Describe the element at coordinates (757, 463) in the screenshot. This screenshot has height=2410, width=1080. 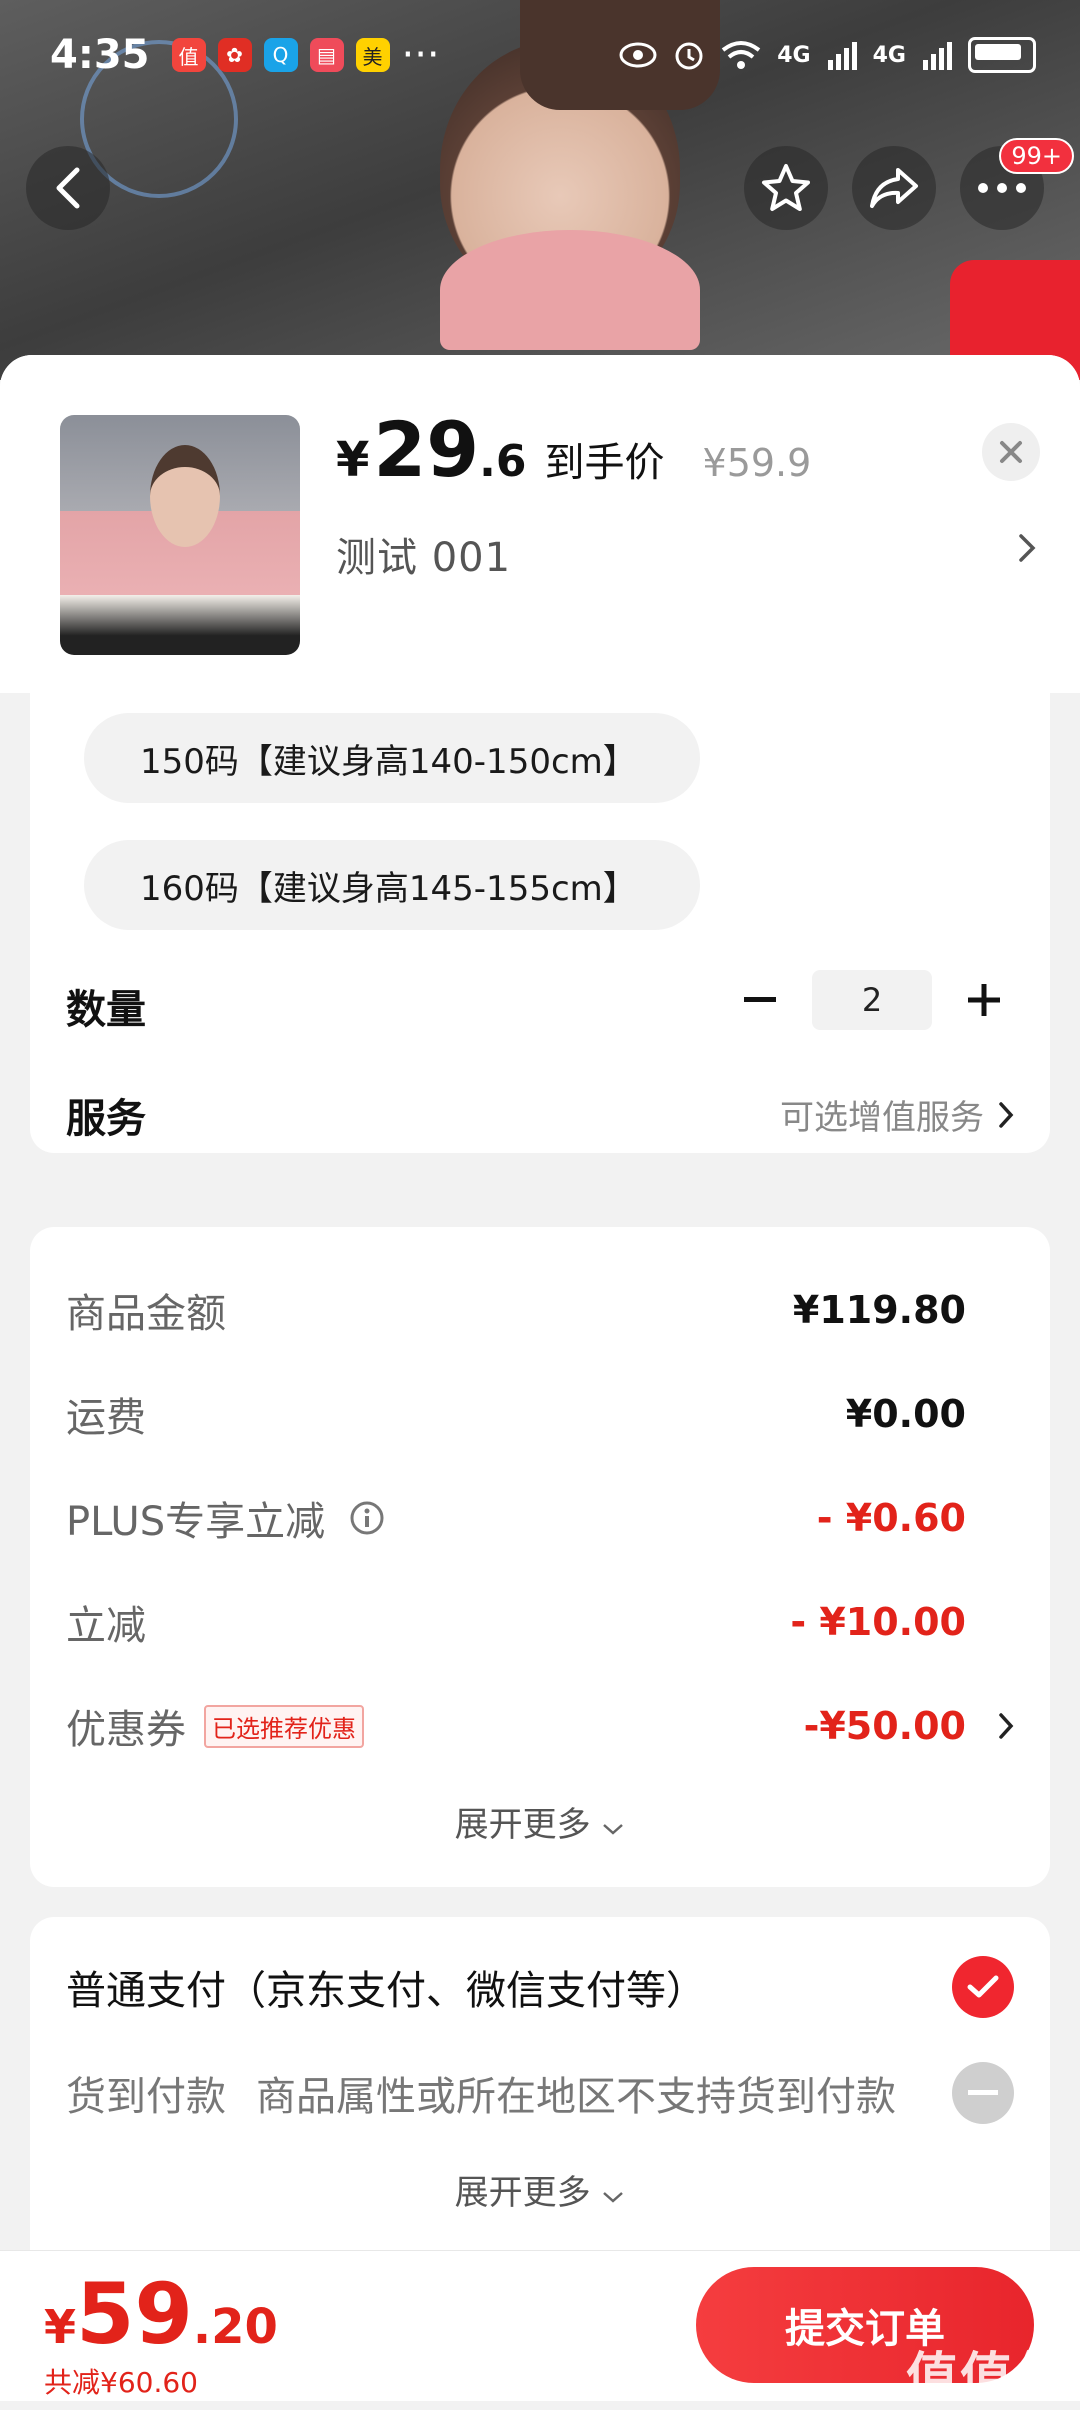
I see `original-price: ¥59.9` at that location.